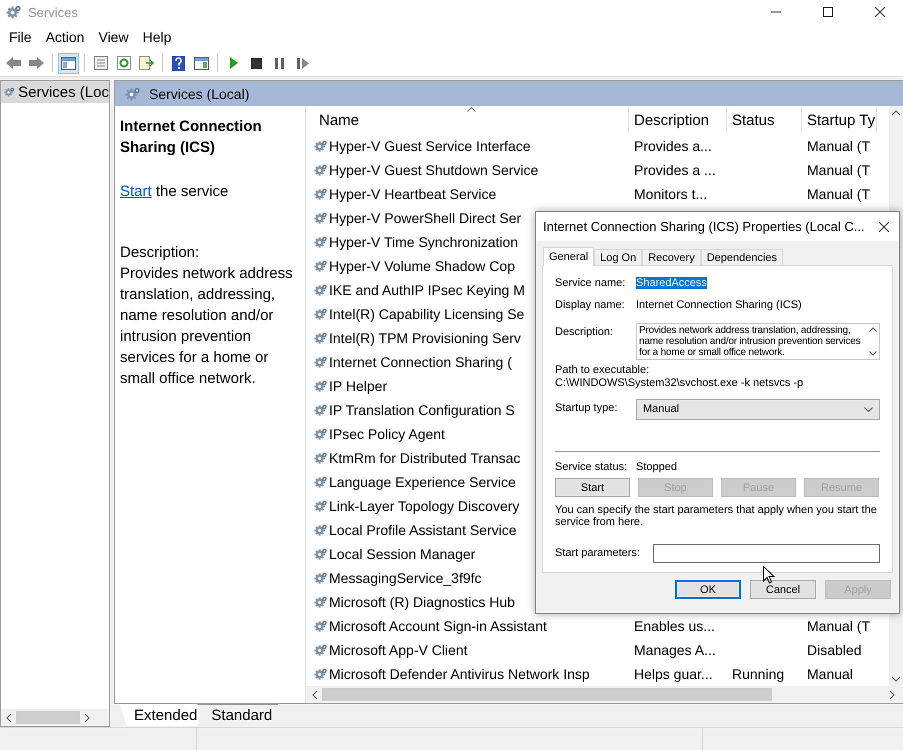 The height and width of the screenshot is (750, 903). Describe the element at coordinates (679, 382) in the screenshot. I see `path-value: C:\WINDOWS\System32\svchost.exe -k netsvcs -p` at that location.